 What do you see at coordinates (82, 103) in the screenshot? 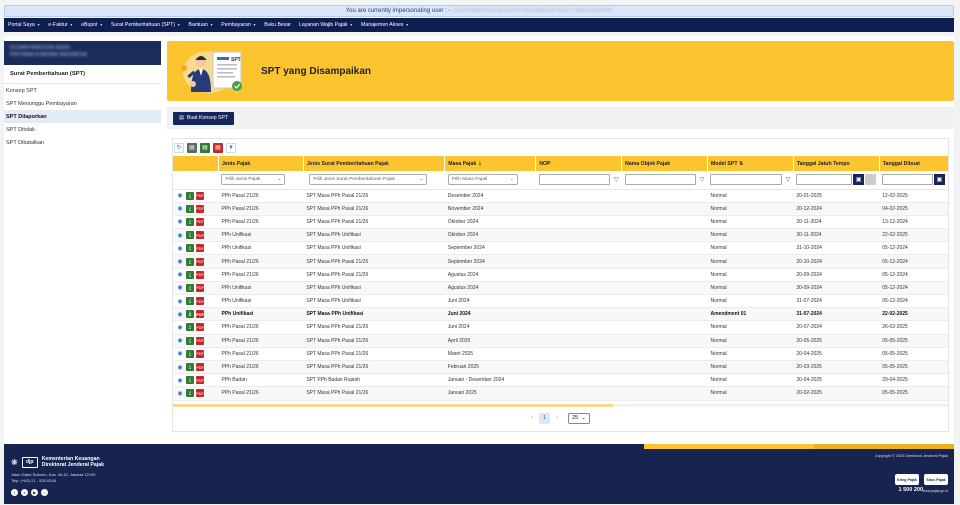
I see `sidebar-item-spt-menunggu-pembayaran: SPT Menunggu Pembayaran` at bounding box center [82, 103].